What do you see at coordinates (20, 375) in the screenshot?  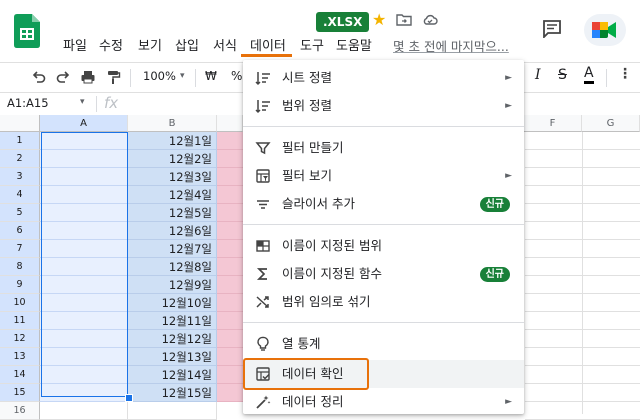 I see `row-header: 14` at bounding box center [20, 375].